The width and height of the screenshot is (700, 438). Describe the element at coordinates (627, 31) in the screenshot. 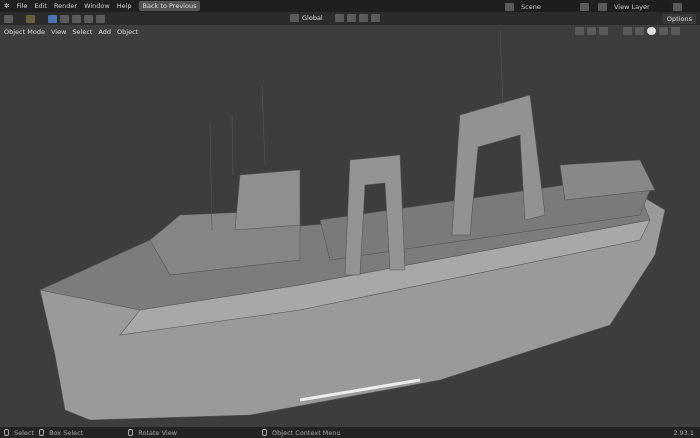

I see `xray-icon` at that location.